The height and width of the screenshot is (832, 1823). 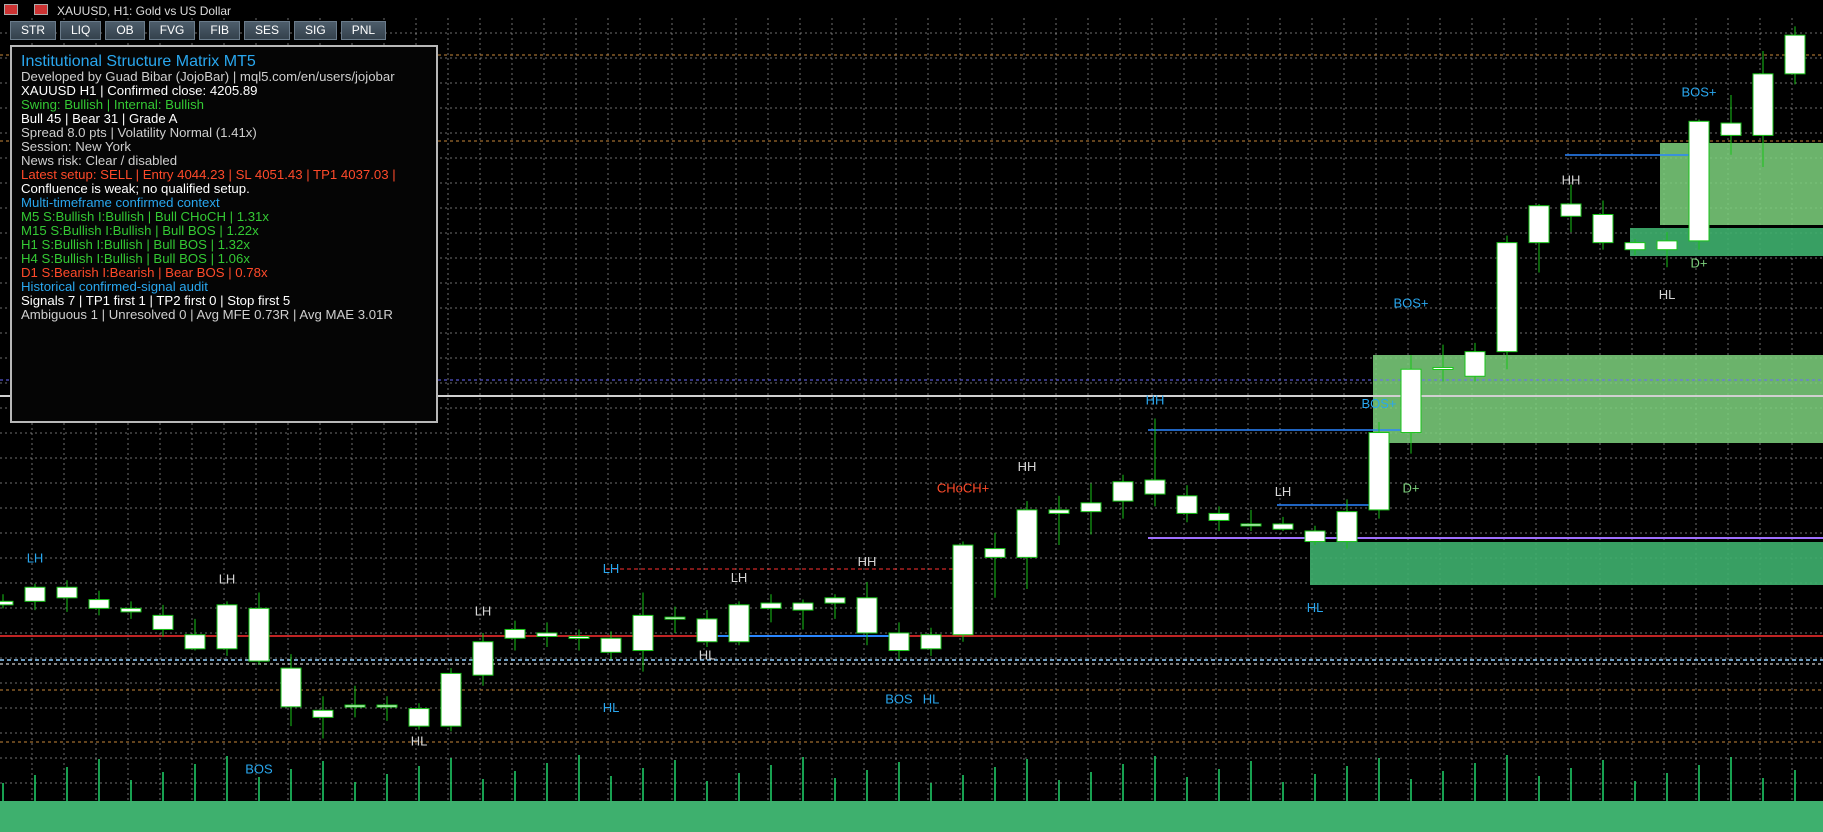 I want to click on window-menu-icon, so click(x=11, y=9).